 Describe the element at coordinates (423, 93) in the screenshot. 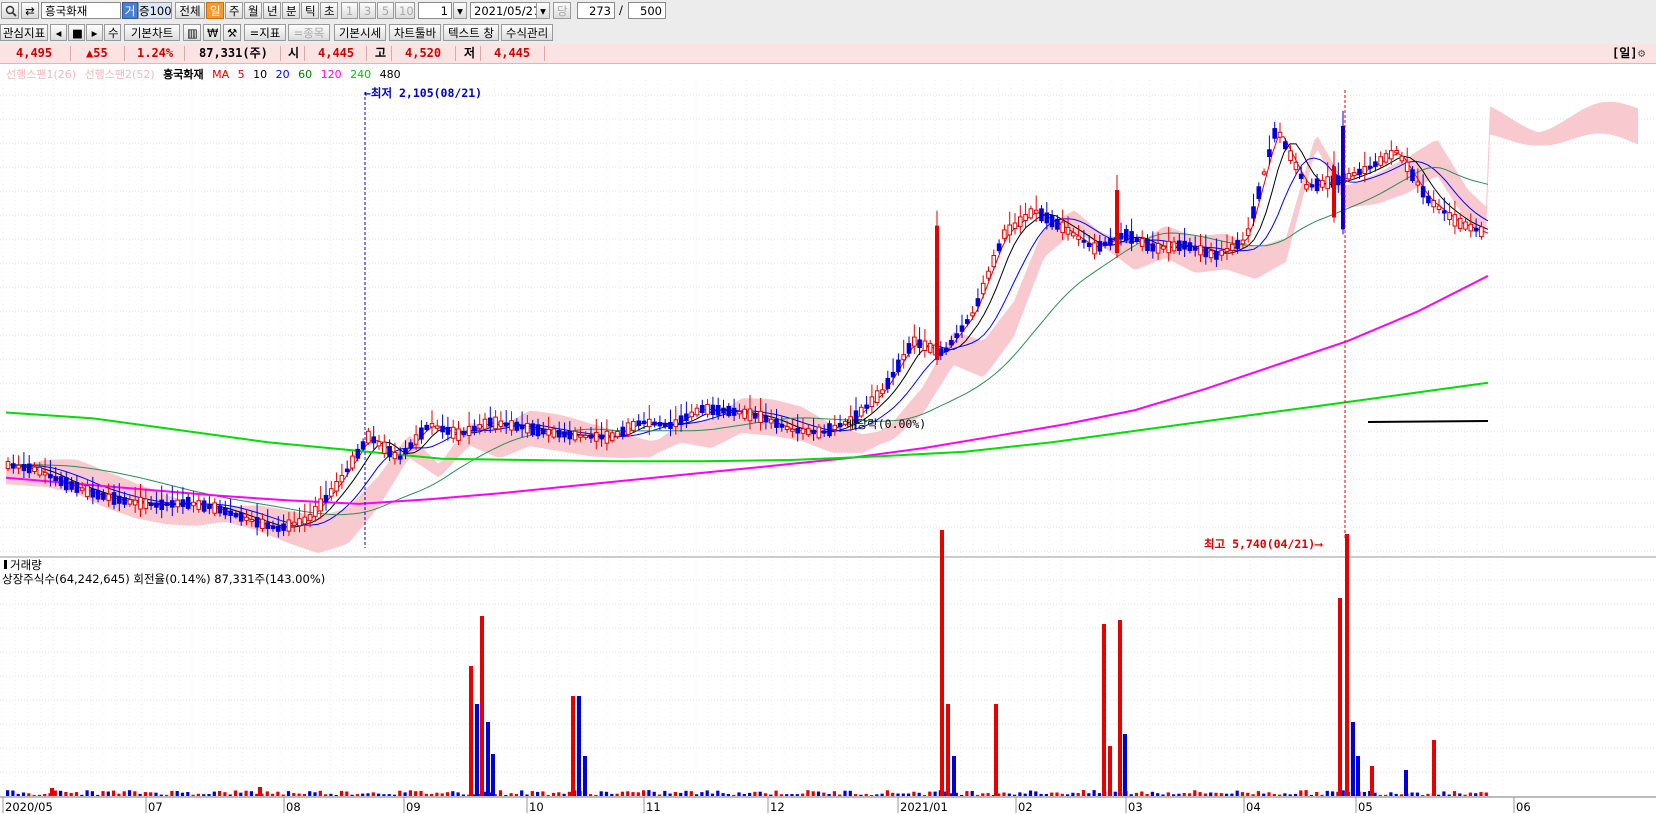

I see `min-price-label: ←최저 2,105(08/21)` at that location.